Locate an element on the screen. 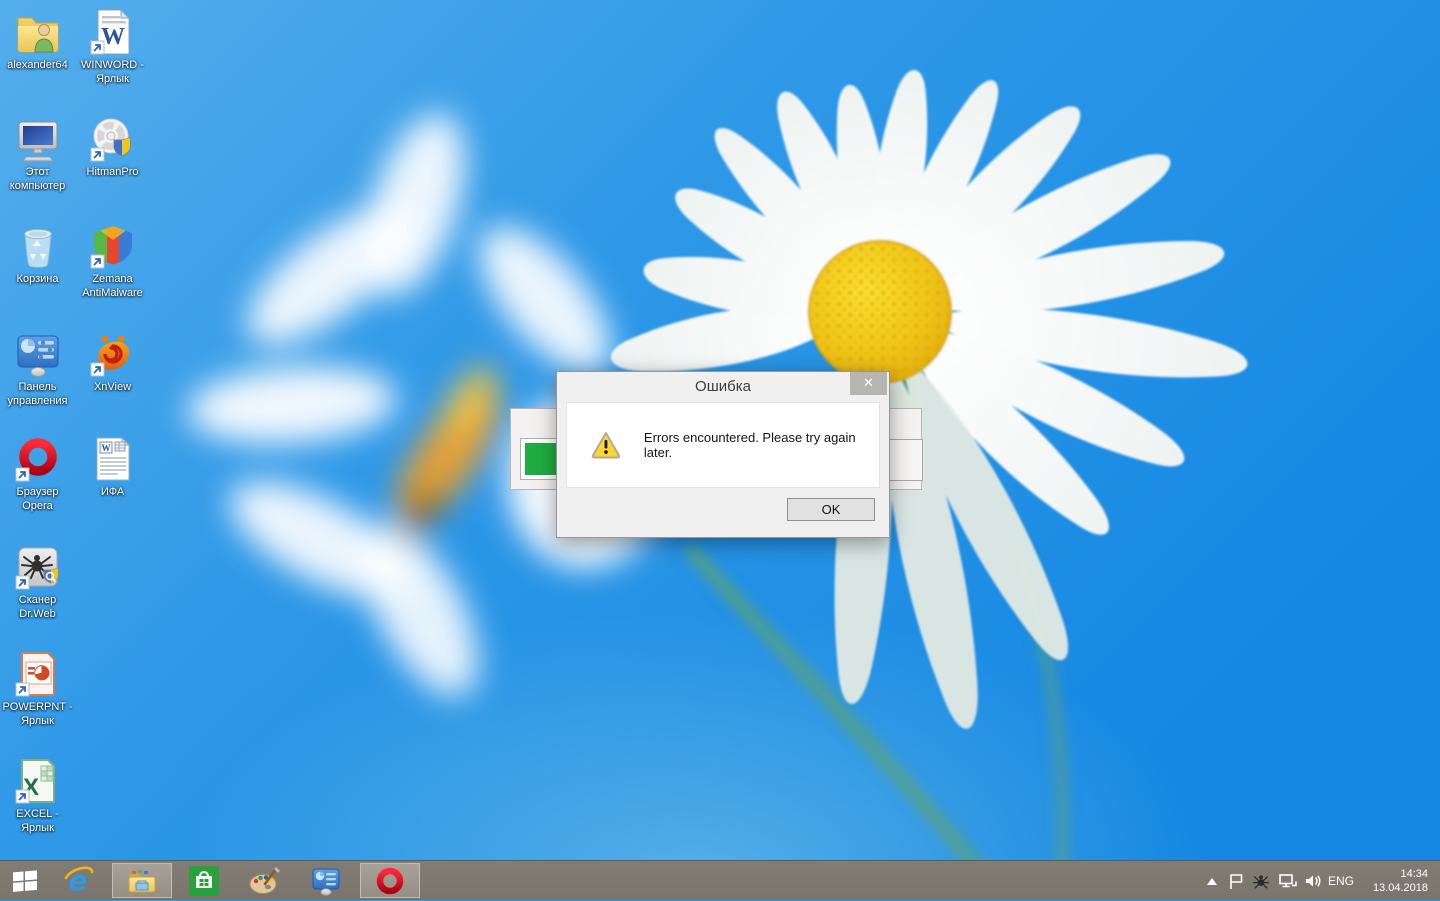  desktop-icon-opera: Браузер Opera is located at coordinates (37, 474).